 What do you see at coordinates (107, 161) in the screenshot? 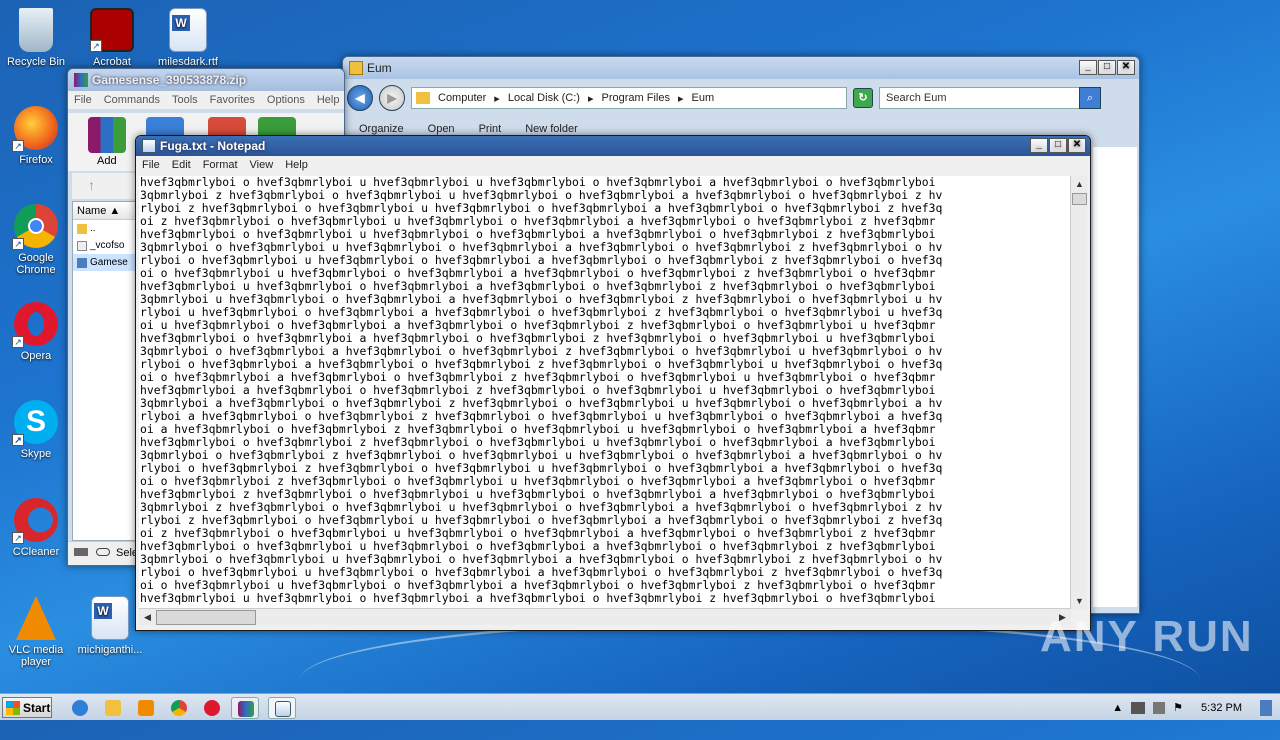
I see `add-button-label: Add` at bounding box center [107, 161].